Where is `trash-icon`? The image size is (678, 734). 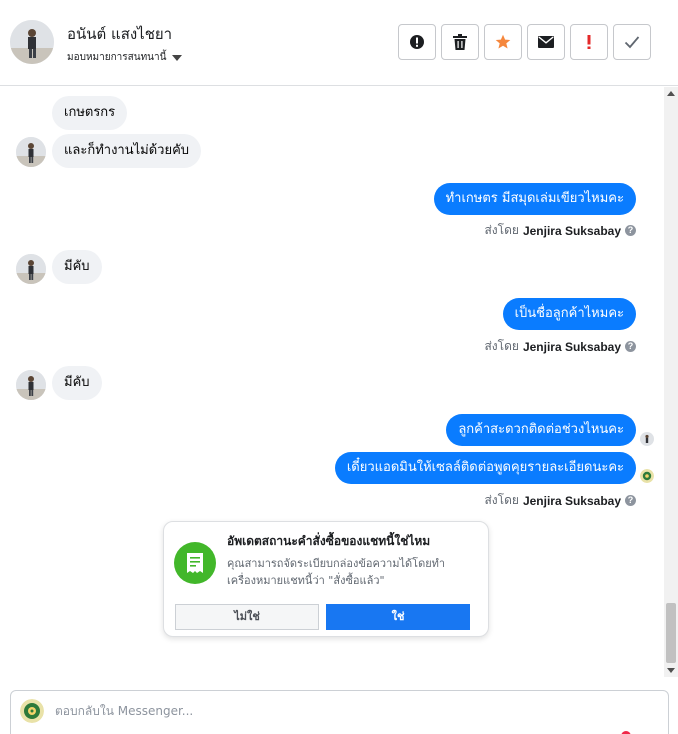
trash-icon is located at coordinates (460, 42).